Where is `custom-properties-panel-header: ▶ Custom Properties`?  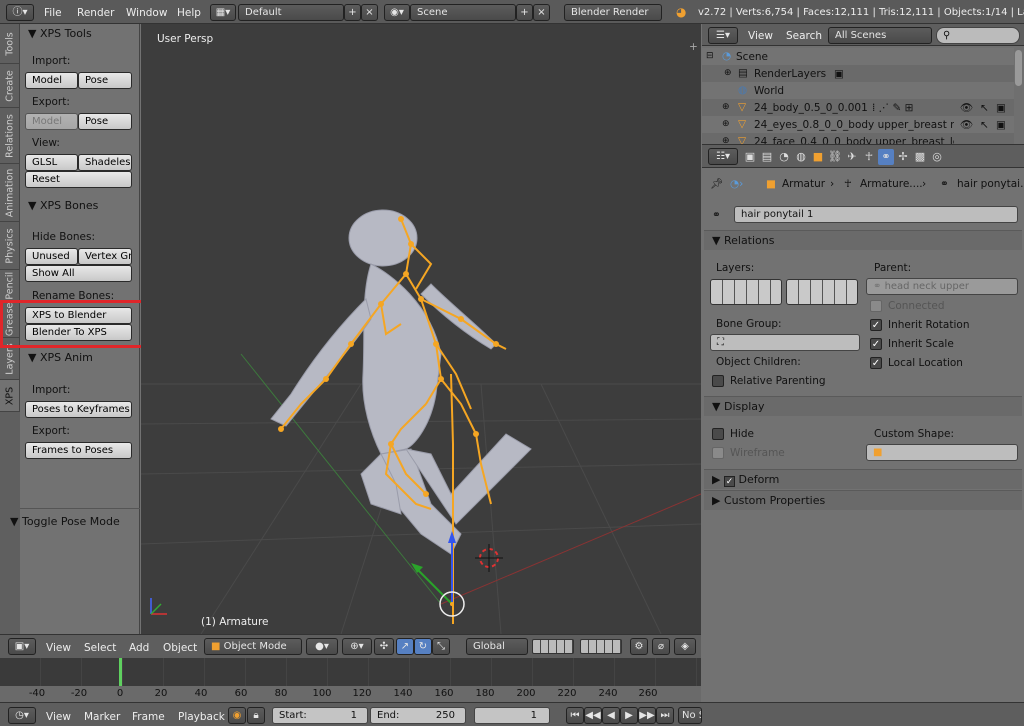 custom-properties-panel-header: ▶ Custom Properties is located at coordinates (863, 500).